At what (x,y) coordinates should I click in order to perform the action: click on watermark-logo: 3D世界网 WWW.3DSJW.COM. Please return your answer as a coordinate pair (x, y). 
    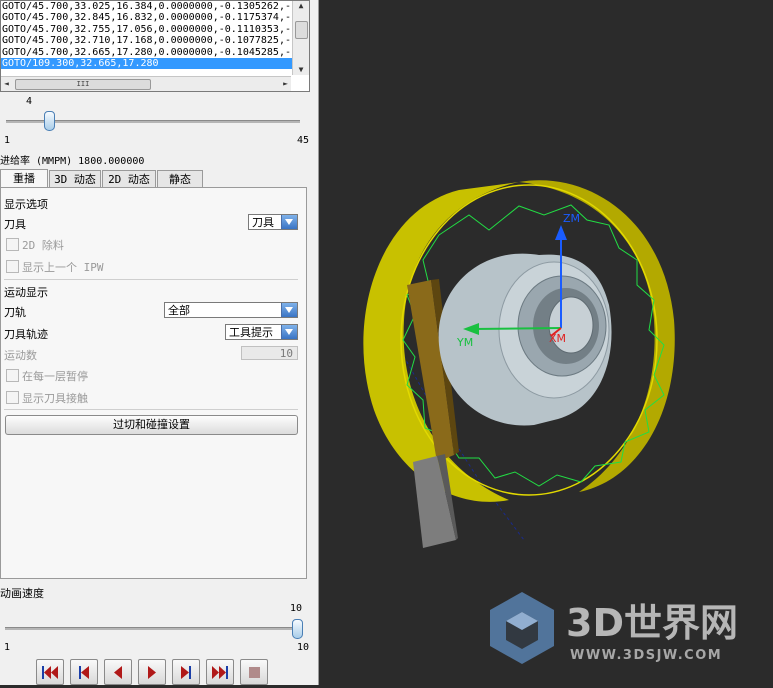
    Looking at the image, I should click on (614, 628).